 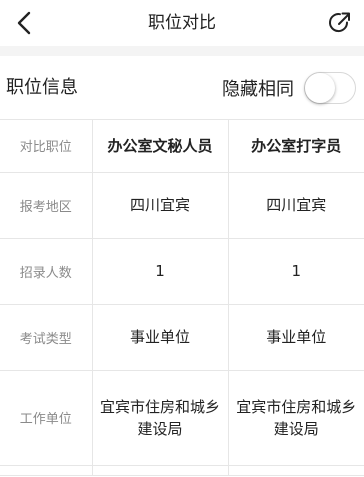 I want to click on hide-same-toggle, so click(x=330, y=88).